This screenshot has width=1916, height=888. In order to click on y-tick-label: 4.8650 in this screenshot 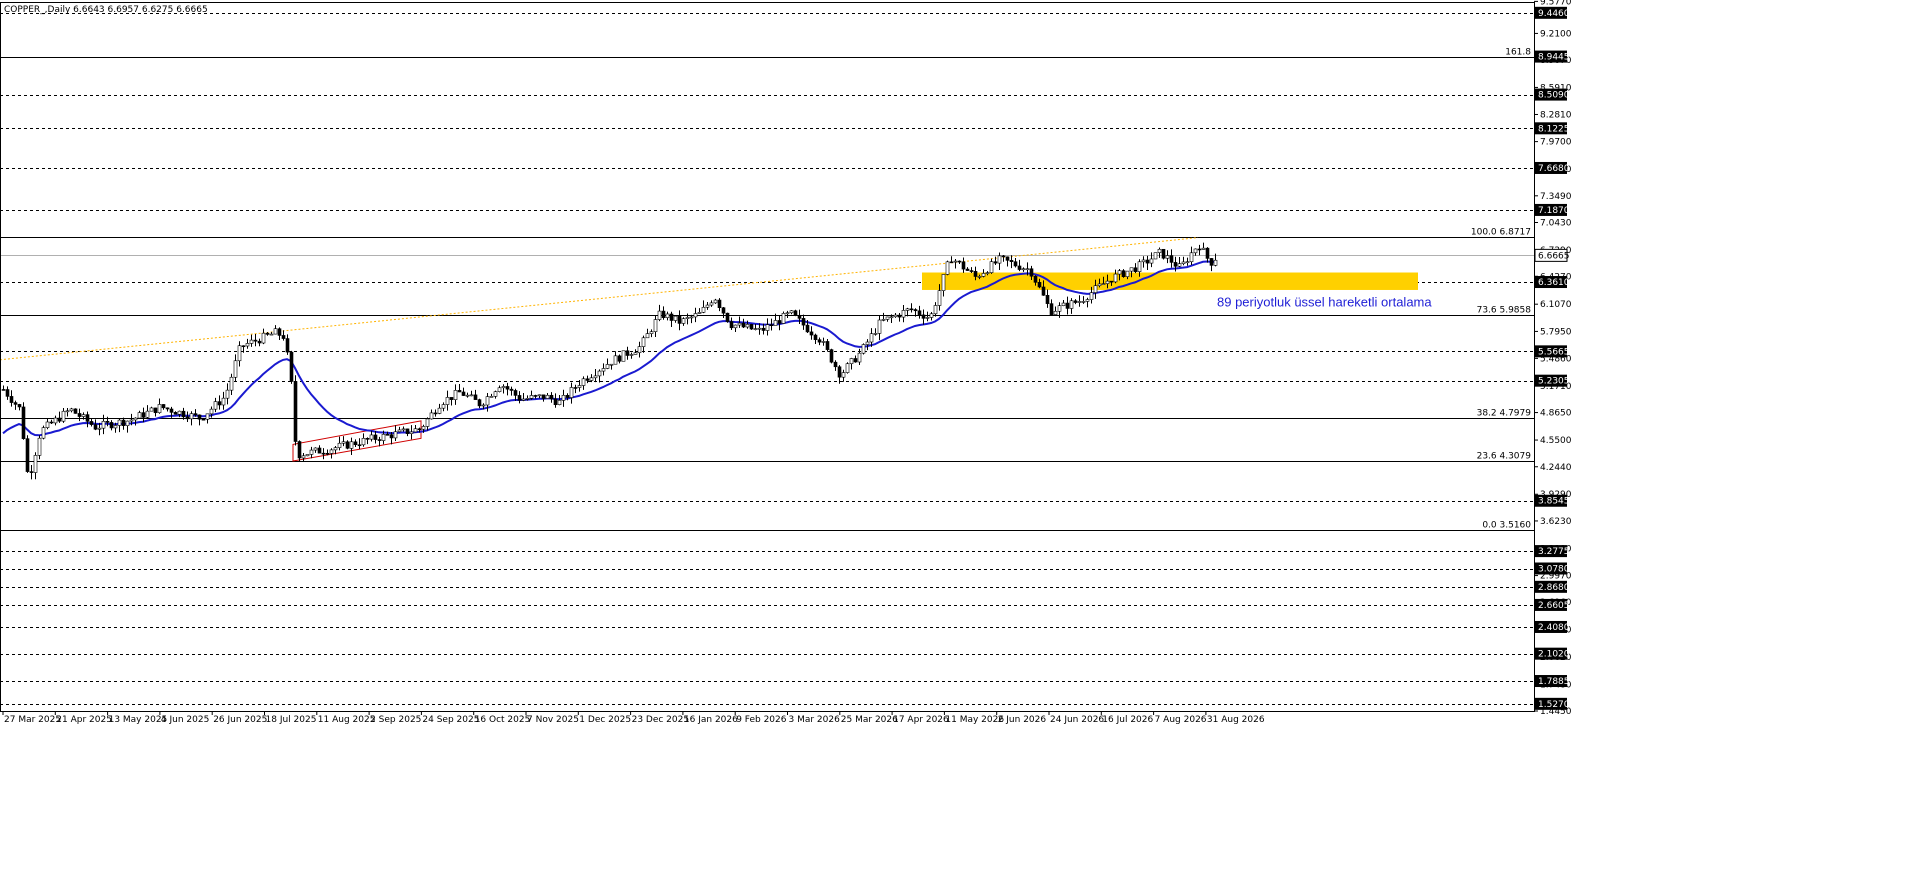, I will do `click(1556, 414)`.